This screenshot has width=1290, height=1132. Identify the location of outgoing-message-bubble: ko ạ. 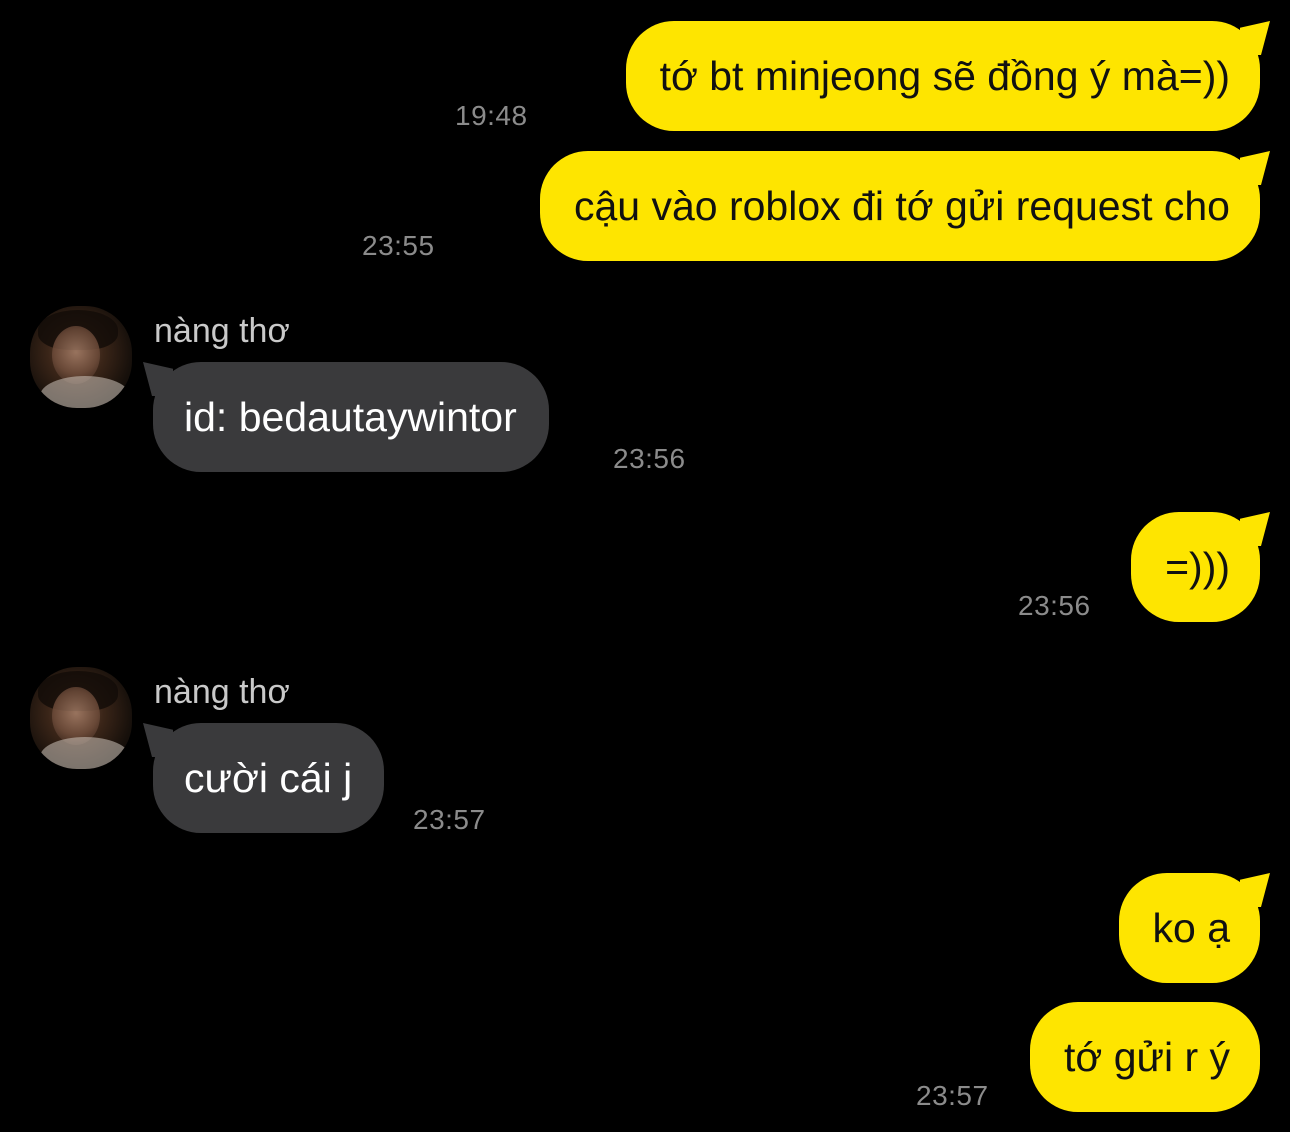
(1189, 928).